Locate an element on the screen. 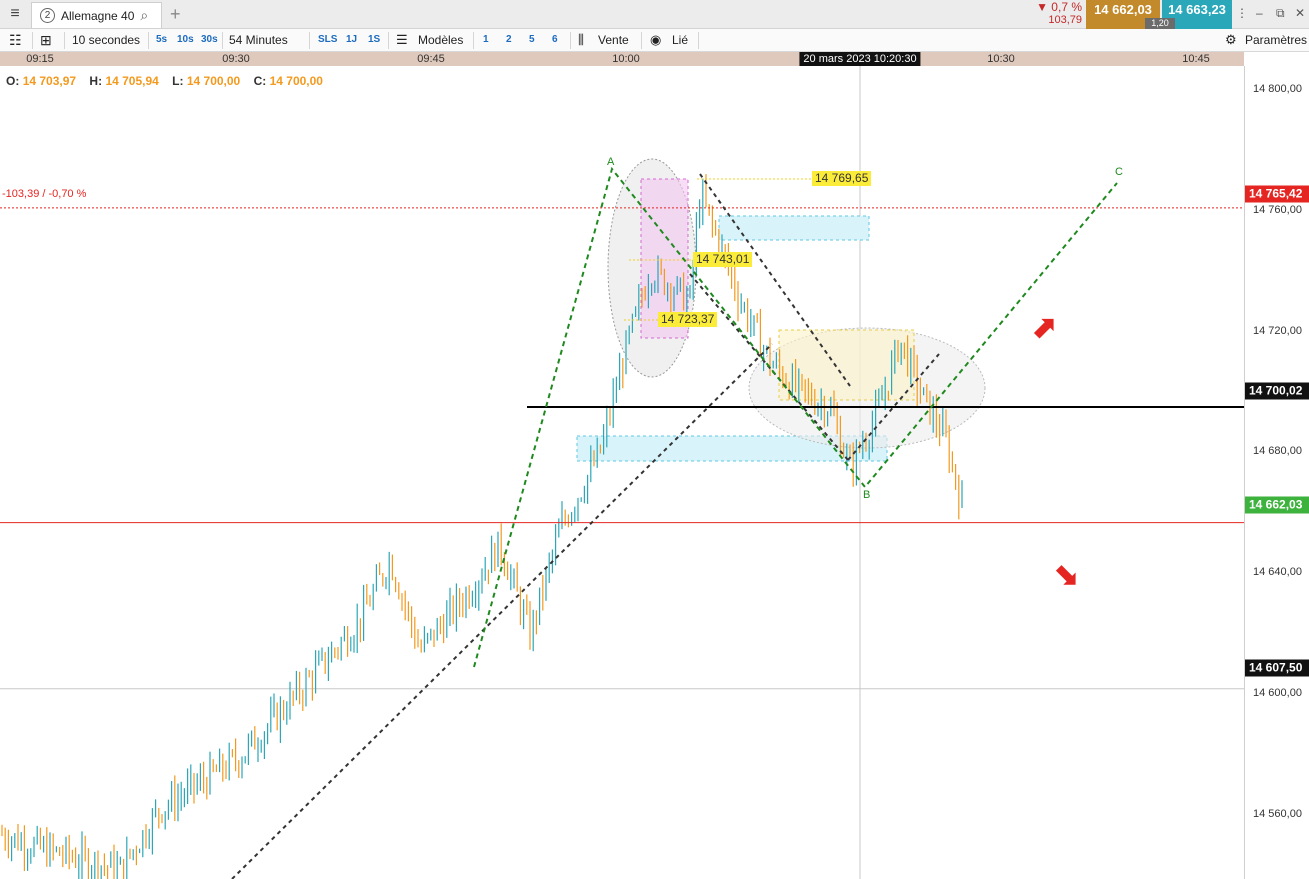  time-cursor-label: 20 mars 2023 10:20:30 is located at coordinates (860, 59).